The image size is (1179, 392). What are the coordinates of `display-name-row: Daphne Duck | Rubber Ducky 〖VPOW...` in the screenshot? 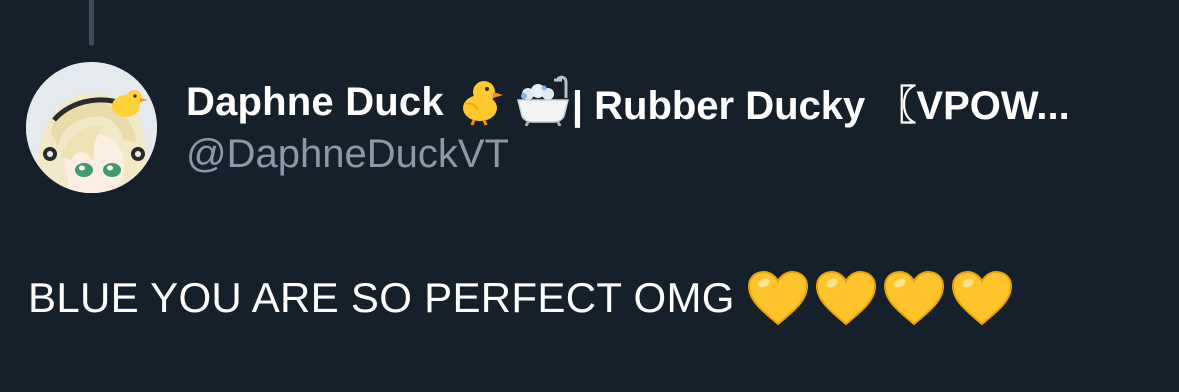 It's located at (667, 102).